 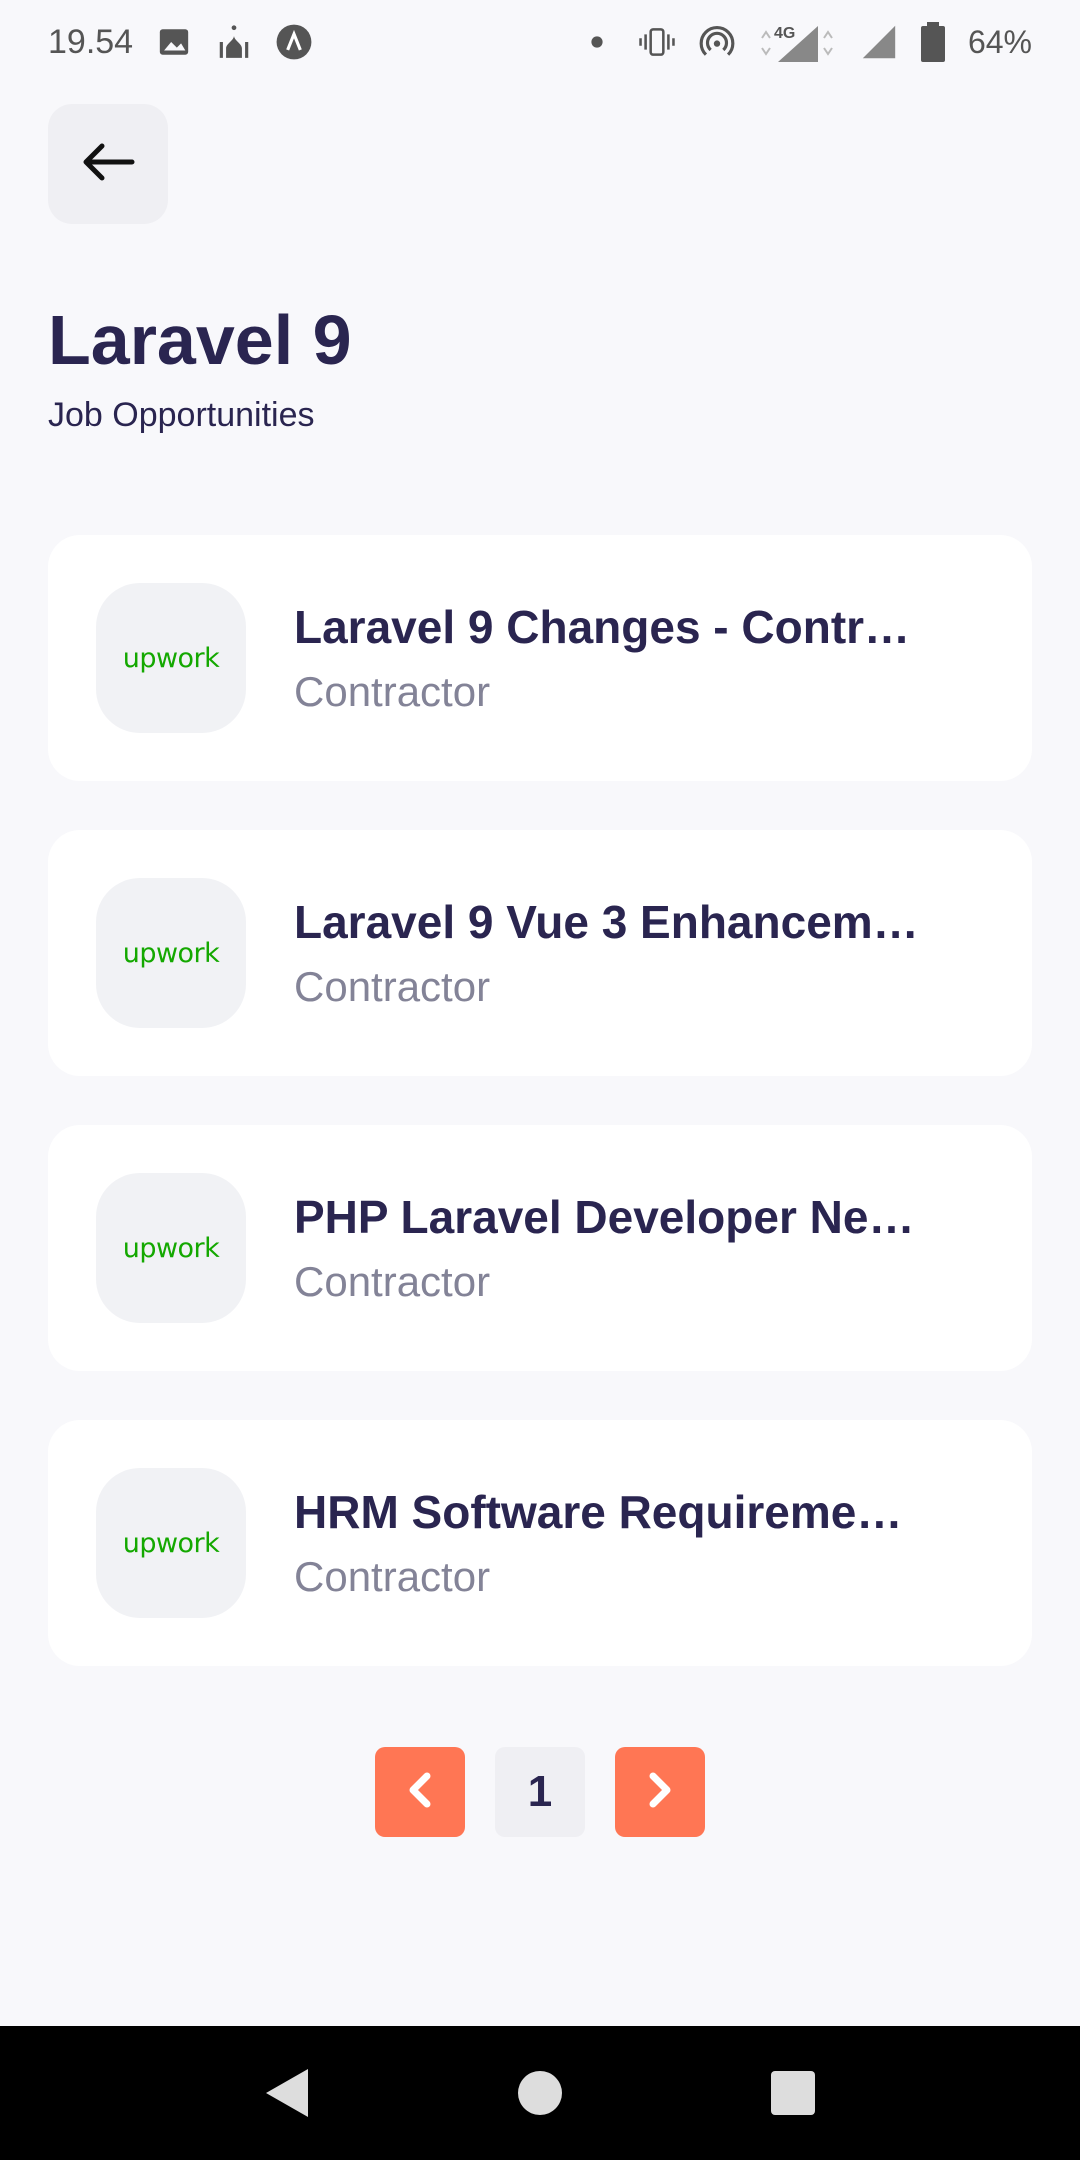 I want to click on image-icon, so click(x=174, y=42).